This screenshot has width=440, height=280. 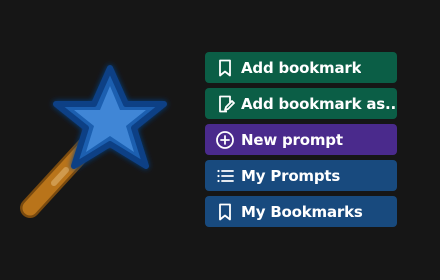 I want to click on new-prompt-label: New prompt, so click(x=292, y=139).